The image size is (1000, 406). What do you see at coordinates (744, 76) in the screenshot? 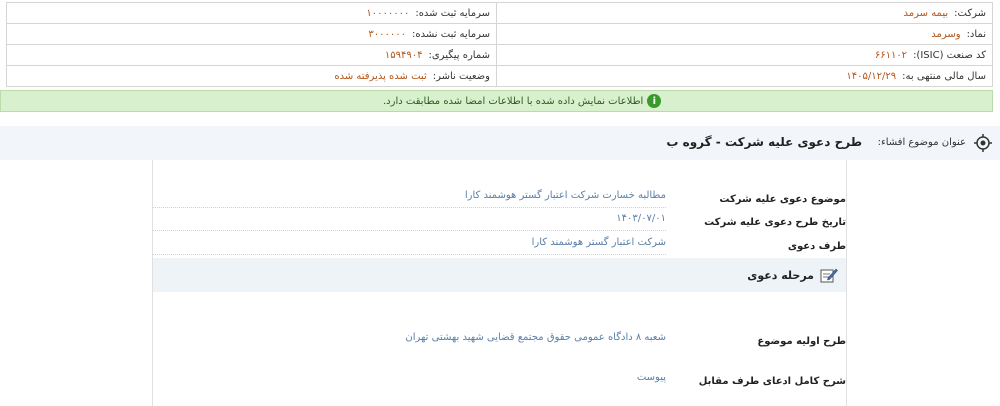
I see `info-cell: سال مالی منتهی به: ۱۴۰۵/۱۲/۲۹` at bounding box center [744, 76].